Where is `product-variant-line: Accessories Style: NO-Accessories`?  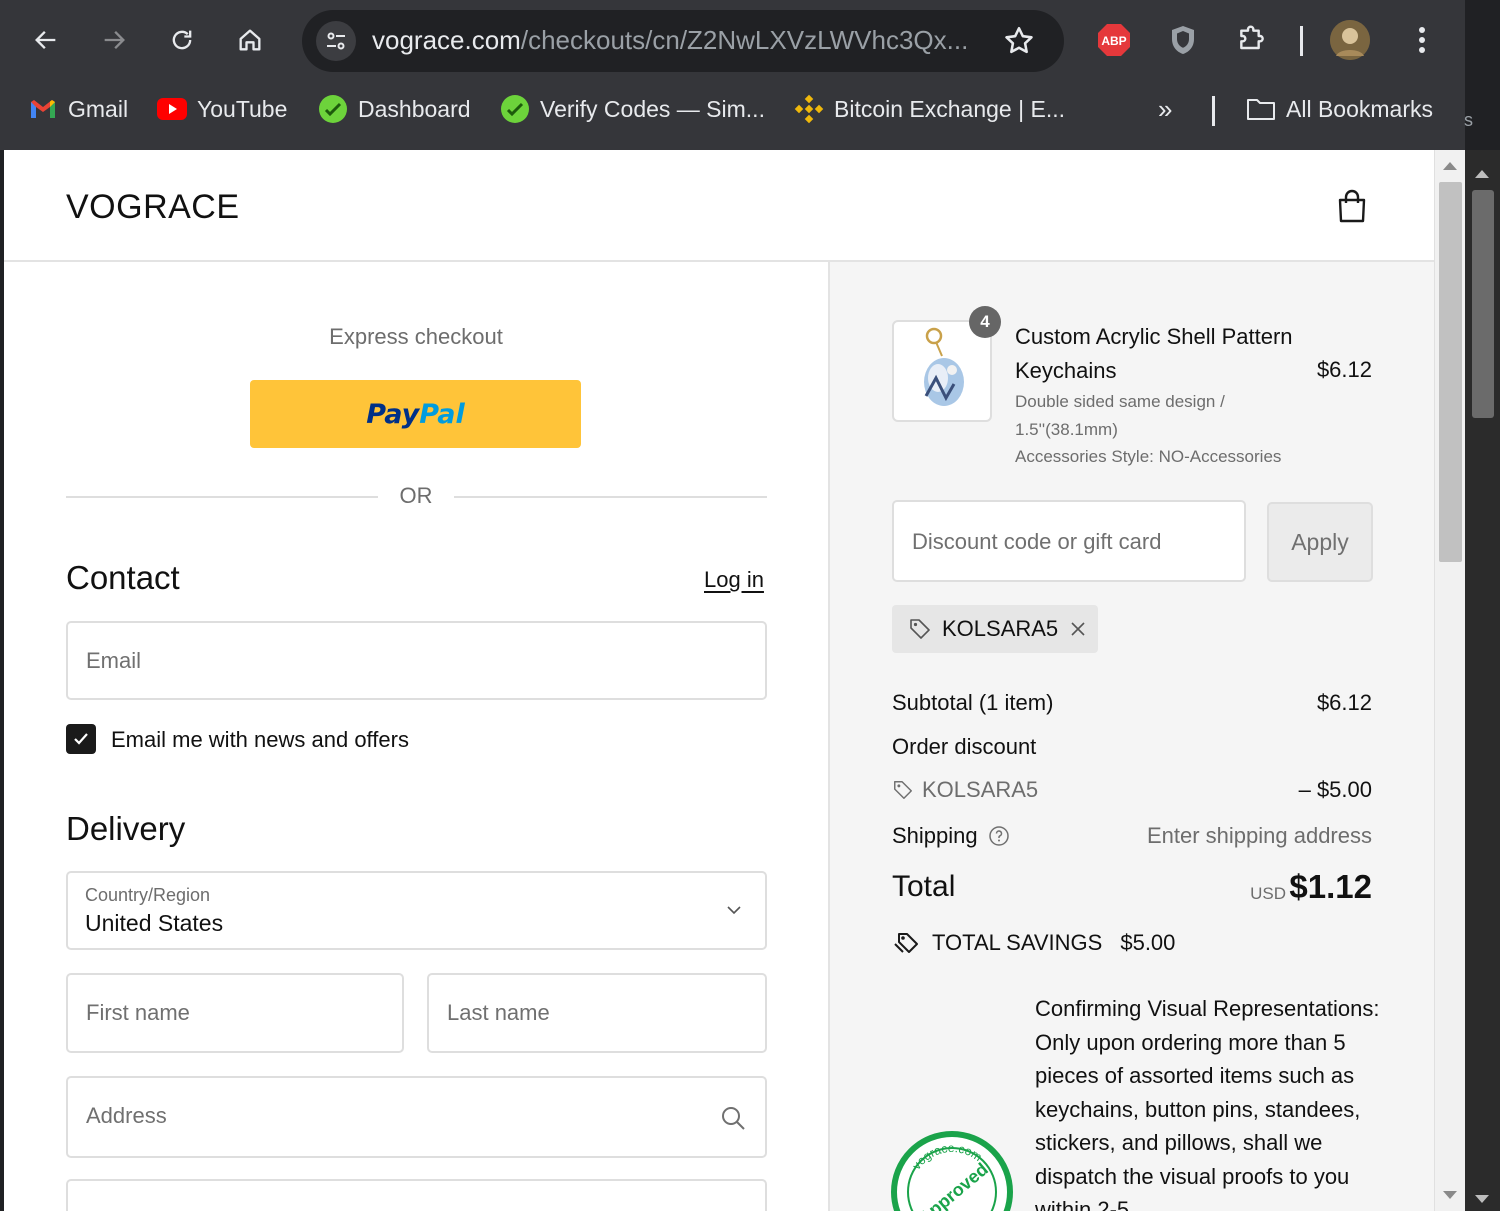 product-variant-line: Accessories Style: NO-Accessories is located at coordinates (1148, 456).